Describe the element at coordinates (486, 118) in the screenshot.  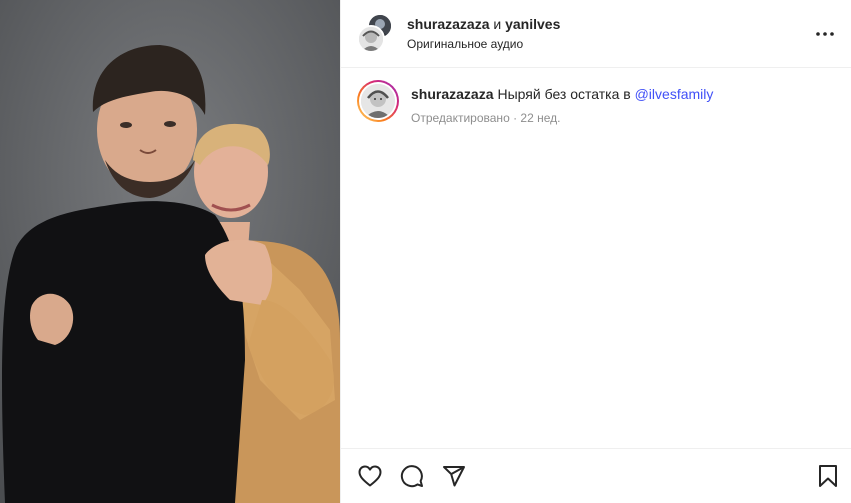
I see `caption-meta: Отредактировано · 22 нед.` at that location.